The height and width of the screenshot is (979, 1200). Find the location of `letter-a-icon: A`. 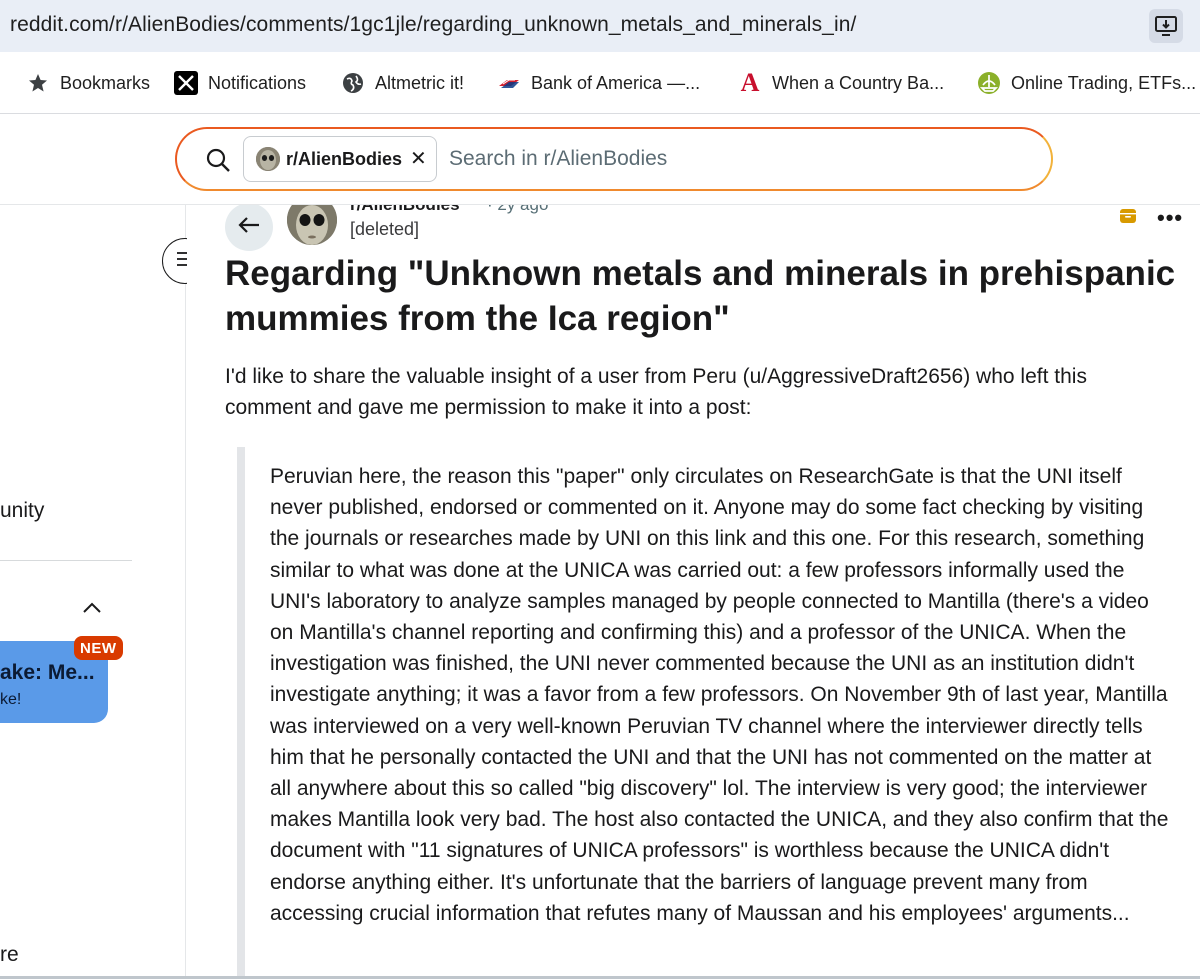

letter-a-icon: A is located at coordinates (750, 82).